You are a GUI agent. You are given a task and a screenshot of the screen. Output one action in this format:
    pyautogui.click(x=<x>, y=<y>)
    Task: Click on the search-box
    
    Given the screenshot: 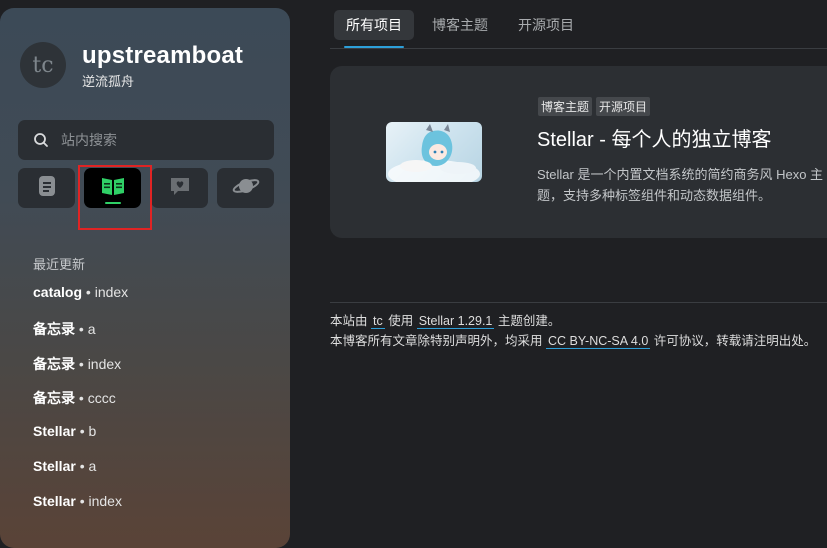 What is the action you would take?
    pyautogui.click(x=146, y=140)
    